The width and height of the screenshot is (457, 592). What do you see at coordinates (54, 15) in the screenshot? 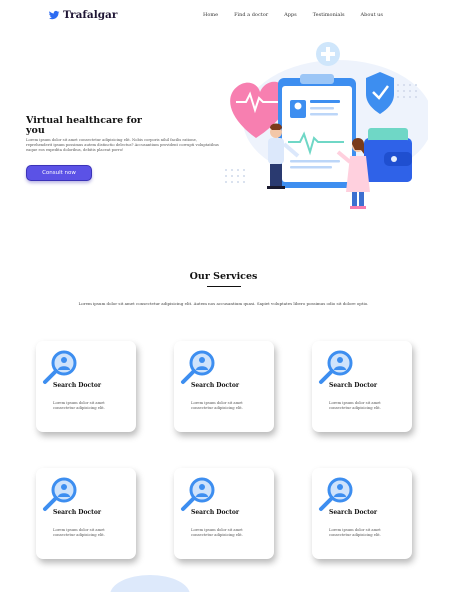
I see `bird-logo-icon` at bounding box center [54, 15].